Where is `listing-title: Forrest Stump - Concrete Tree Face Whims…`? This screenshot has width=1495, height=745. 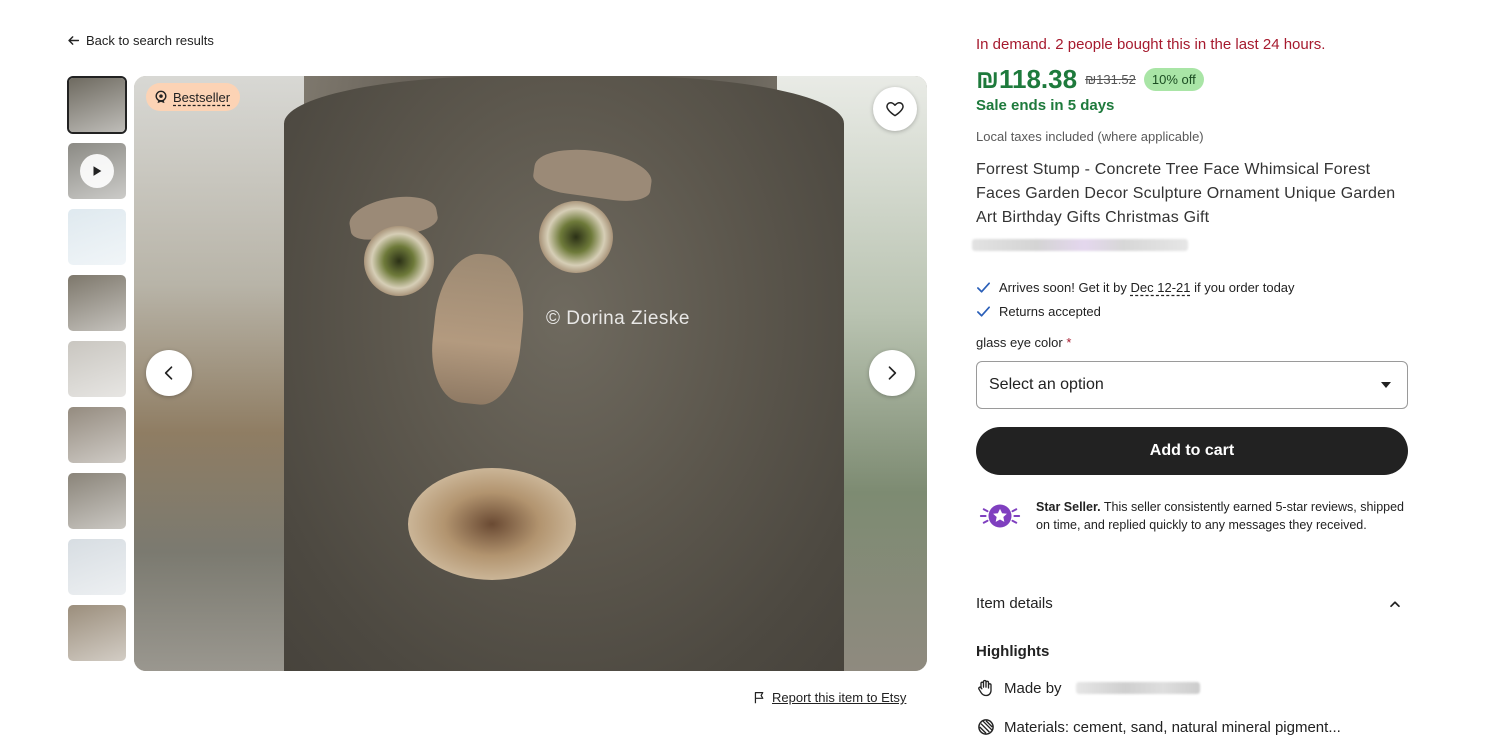
listing-title: Forrest Stump - Concrete Tree Face Whims… is located at coordinates (1186, 193).